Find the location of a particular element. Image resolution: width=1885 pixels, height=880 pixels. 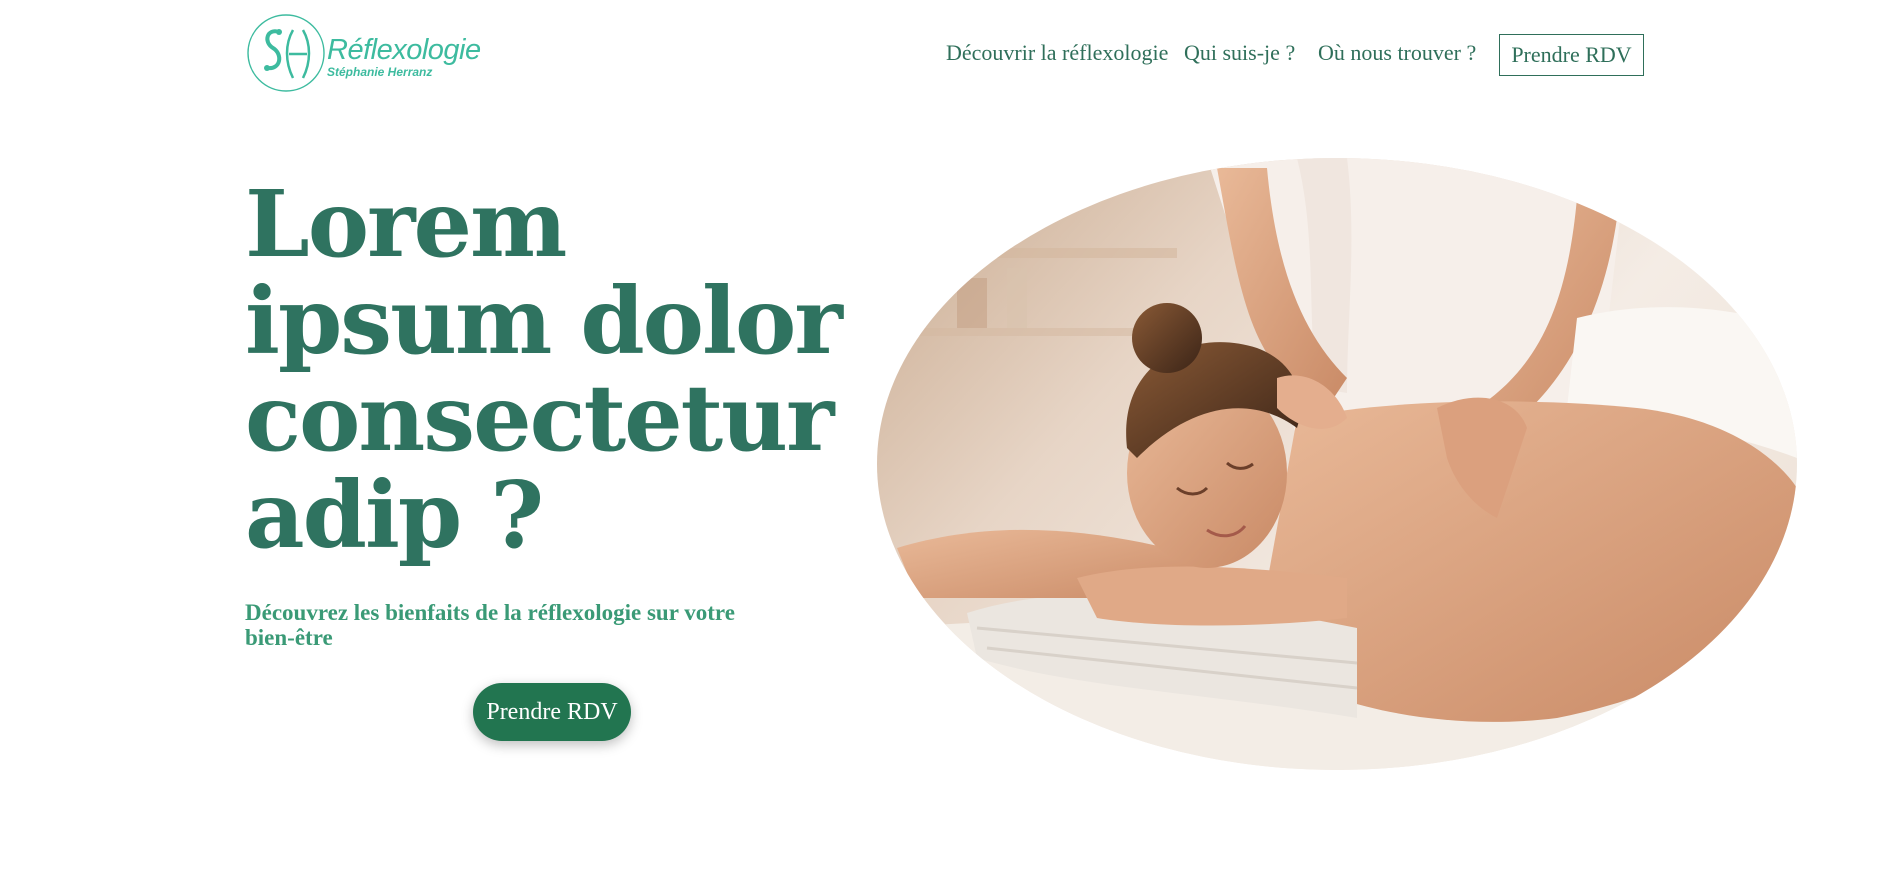

nav-link-decouvrir: Découvrir la réflexologie is located at coordinates (1057, 53).